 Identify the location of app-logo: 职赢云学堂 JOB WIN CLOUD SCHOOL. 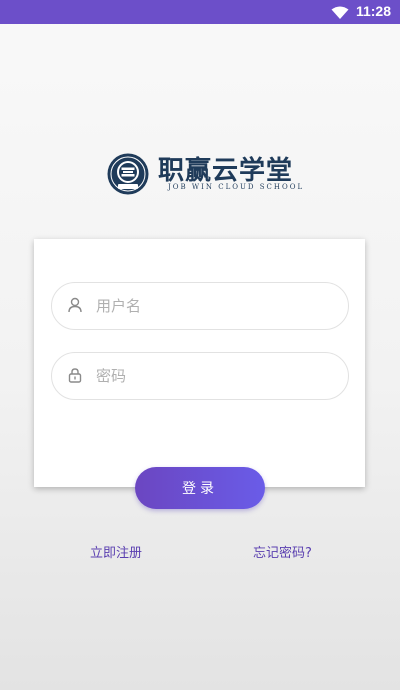
(206, 175).